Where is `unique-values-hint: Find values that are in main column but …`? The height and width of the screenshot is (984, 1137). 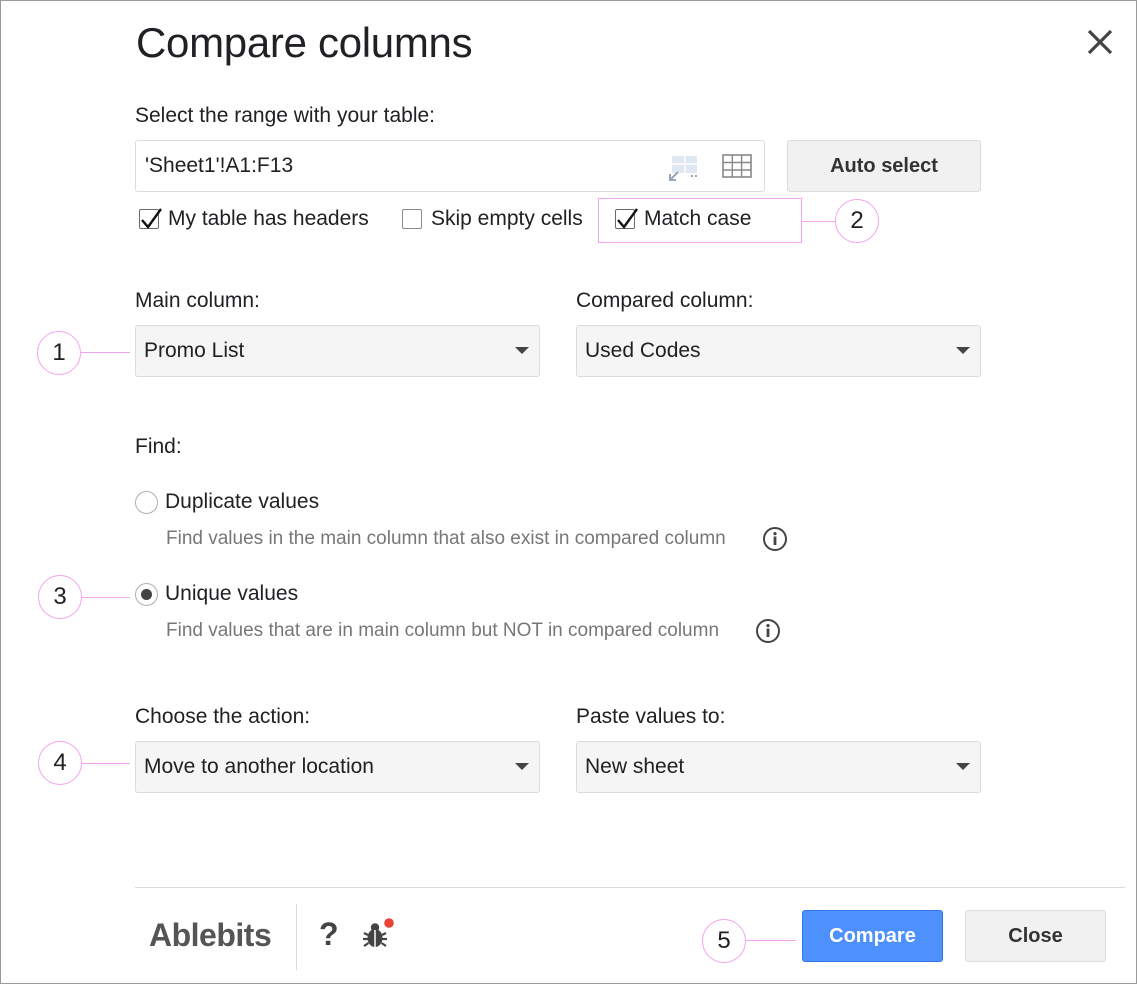
unique-values-hint: Find values that are in main column but … is located at coordinates (443, 630).